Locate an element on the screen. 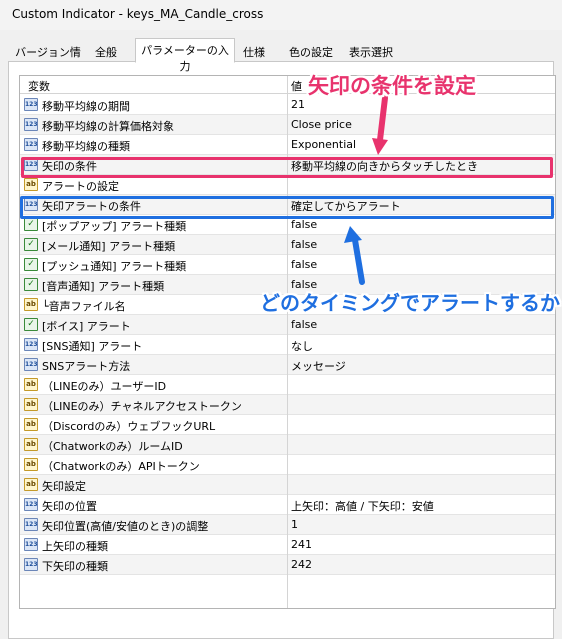 The image size is (562, 639). highlight-arrow-condition is located at coordinates (287, 167).